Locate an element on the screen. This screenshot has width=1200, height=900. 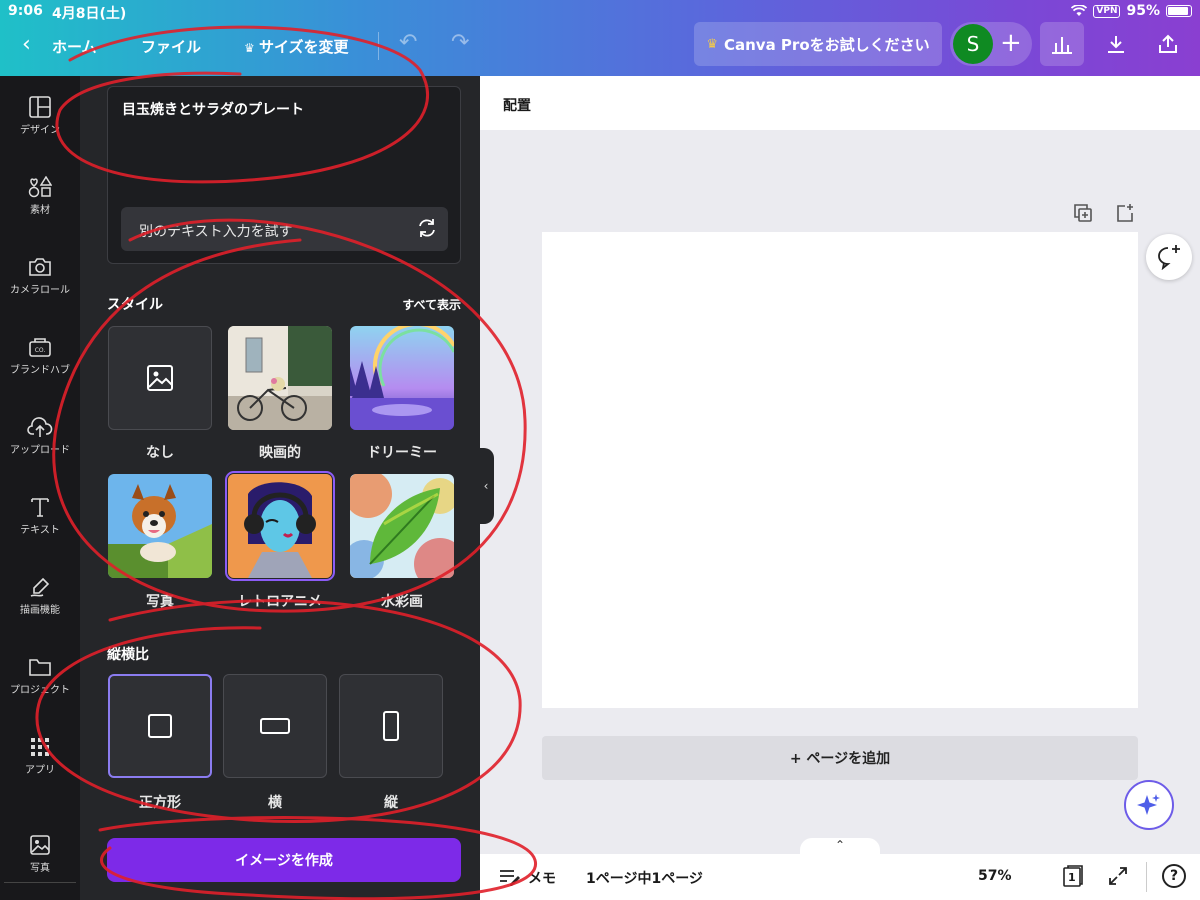
rail-upload: アップロード is located at coordinates (40, 436).